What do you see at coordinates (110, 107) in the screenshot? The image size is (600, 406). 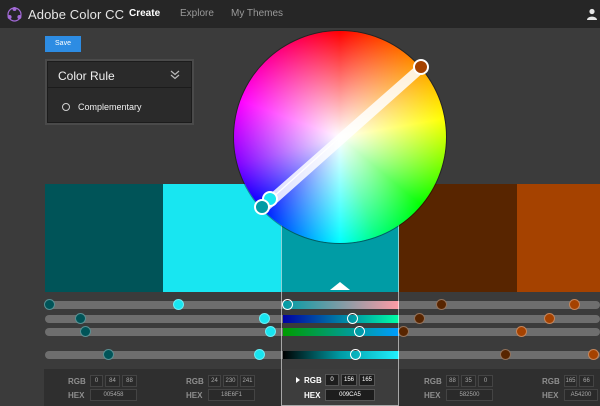 I see `rule-option-label: Complementary` at bounding box center [110, 107].